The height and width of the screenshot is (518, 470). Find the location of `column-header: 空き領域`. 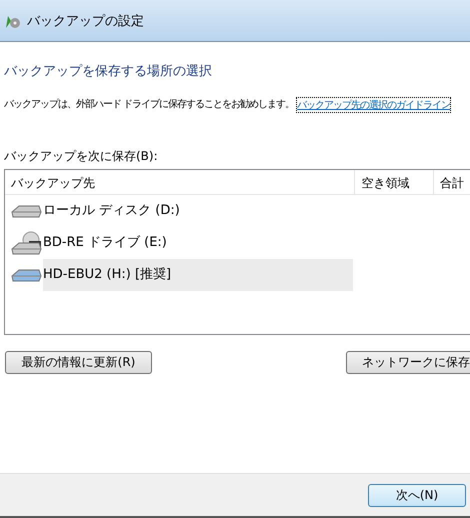

column-header: 空き領域 is located at coordinates (394, 182).